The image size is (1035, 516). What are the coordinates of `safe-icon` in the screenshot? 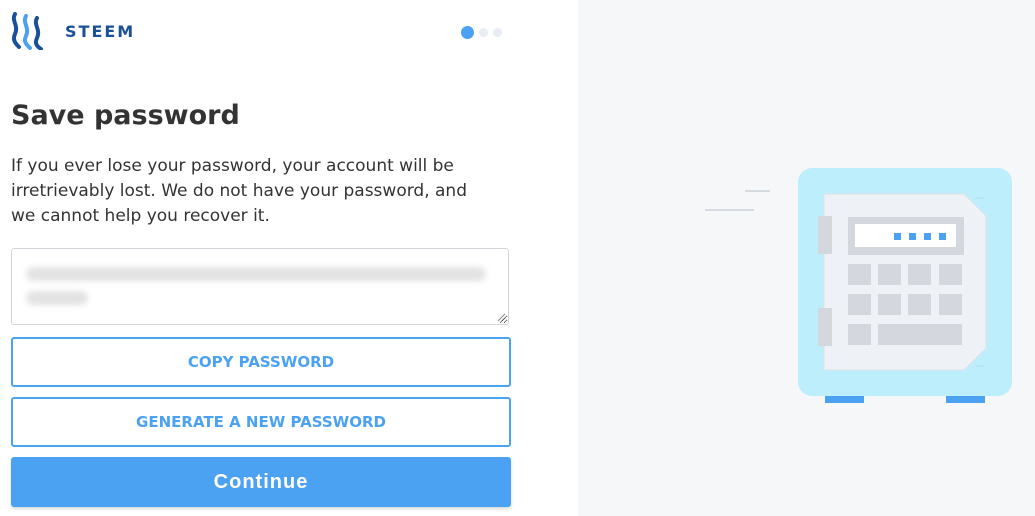 It's located at (858, 285).